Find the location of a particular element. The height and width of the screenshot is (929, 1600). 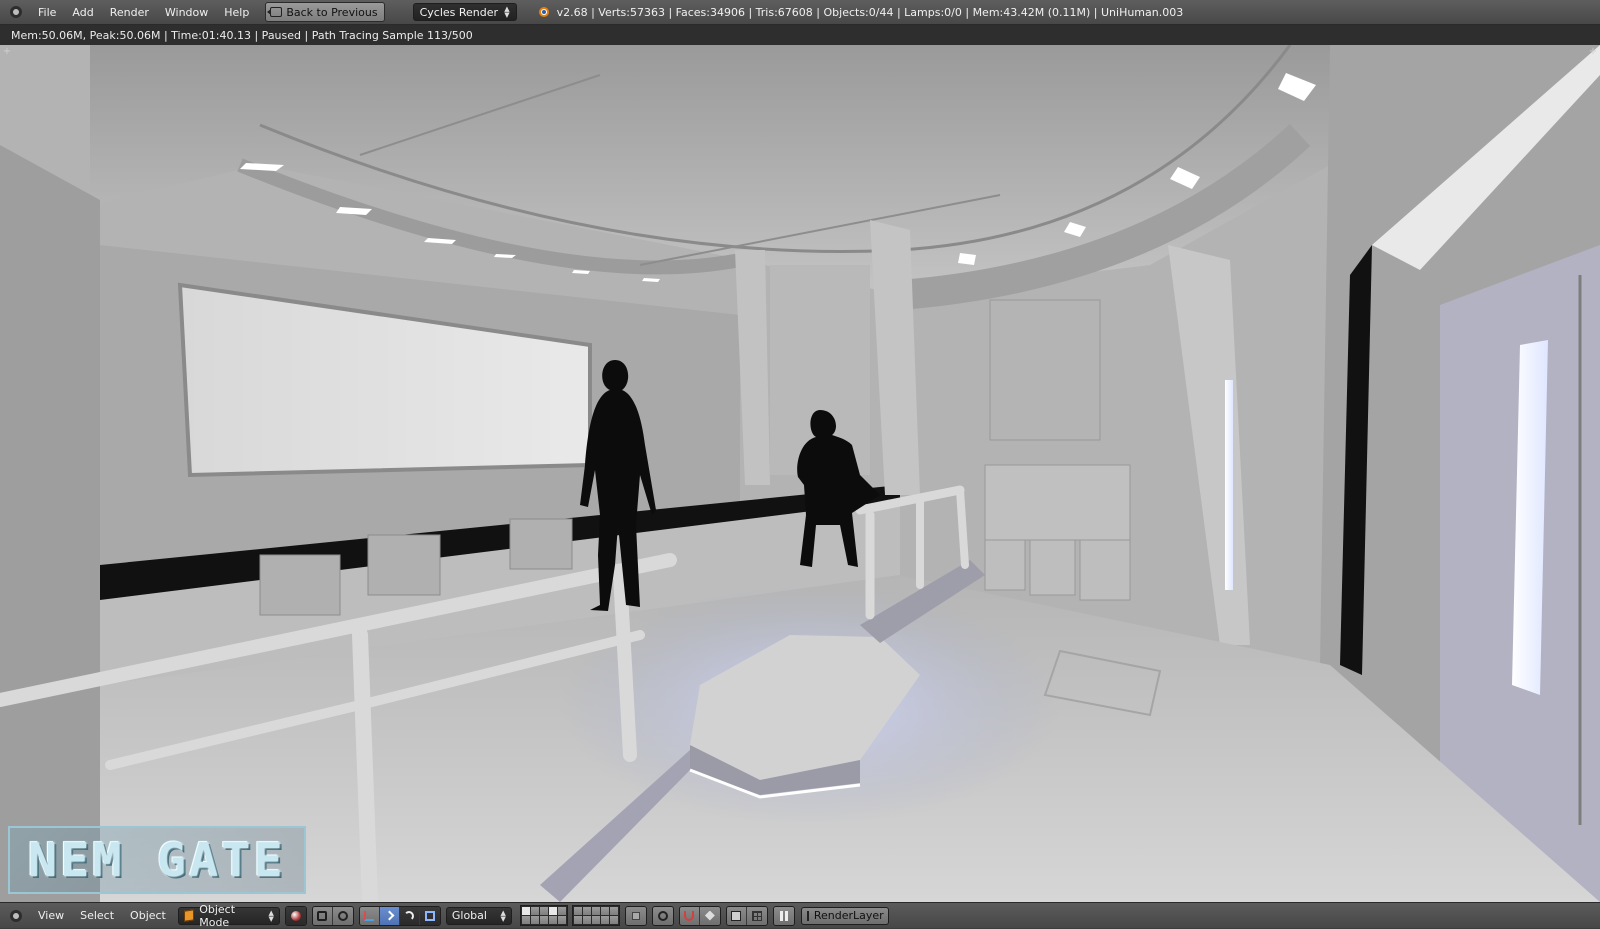

transform-orientation-select: Global ▲ ▼ is located at coordinates (478, 915).